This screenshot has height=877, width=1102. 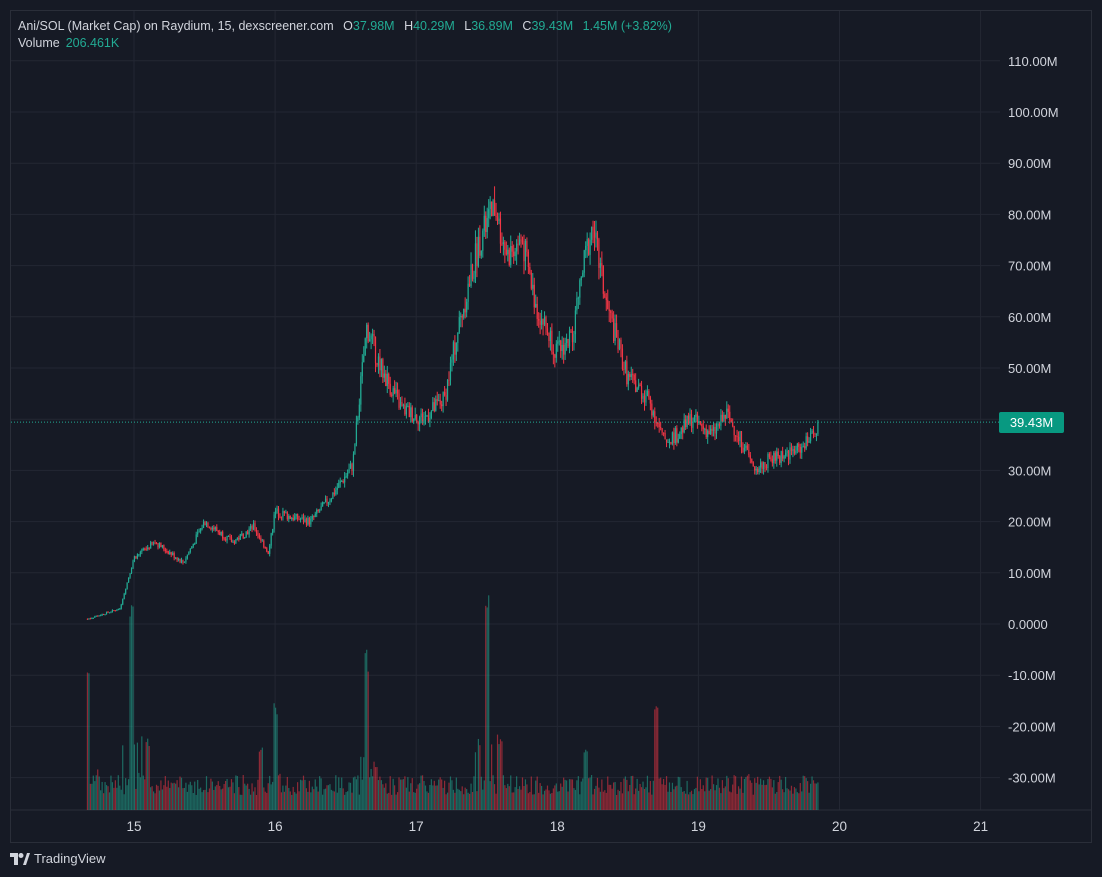 What do you see at coordinates (1029, 163) in the screenshot?
I see `y-axis-label: 90.00M` at bounding box center [1029, 163].